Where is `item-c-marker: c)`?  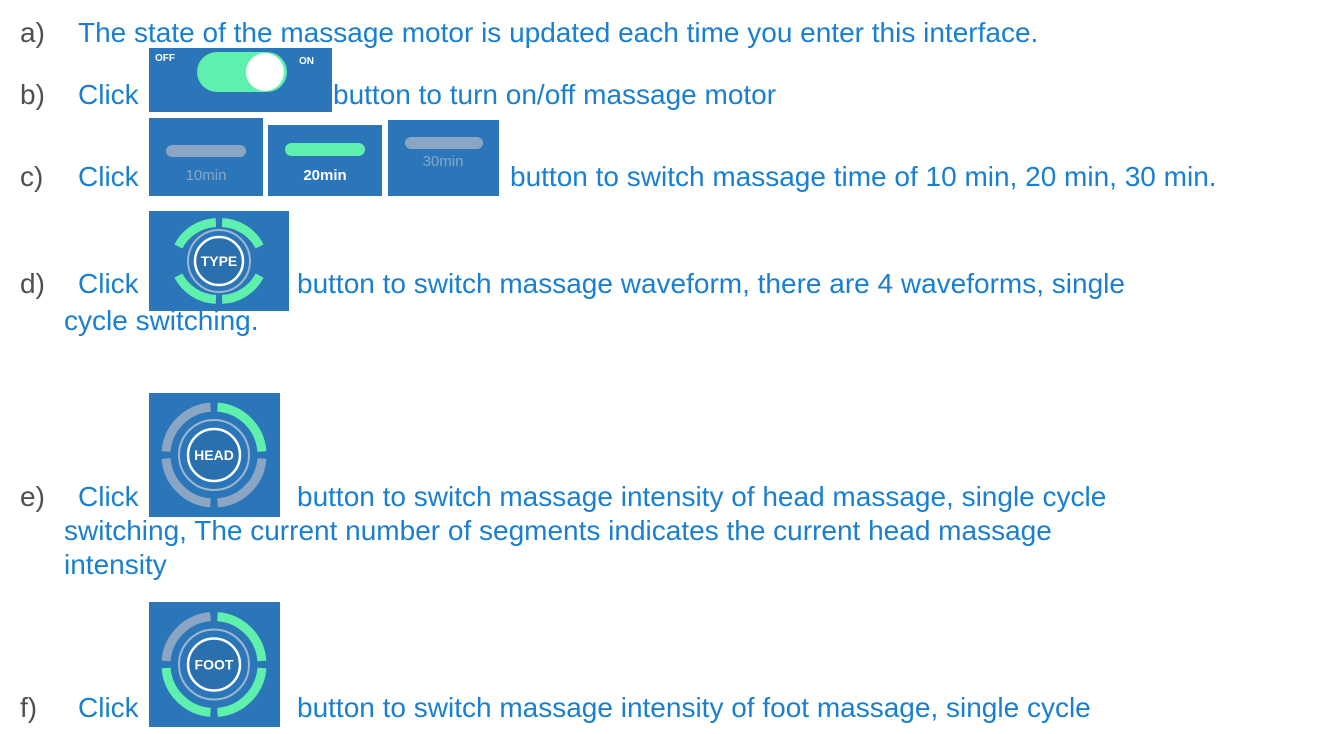 item-c-marker: c) is located at coordinates (32, 176).